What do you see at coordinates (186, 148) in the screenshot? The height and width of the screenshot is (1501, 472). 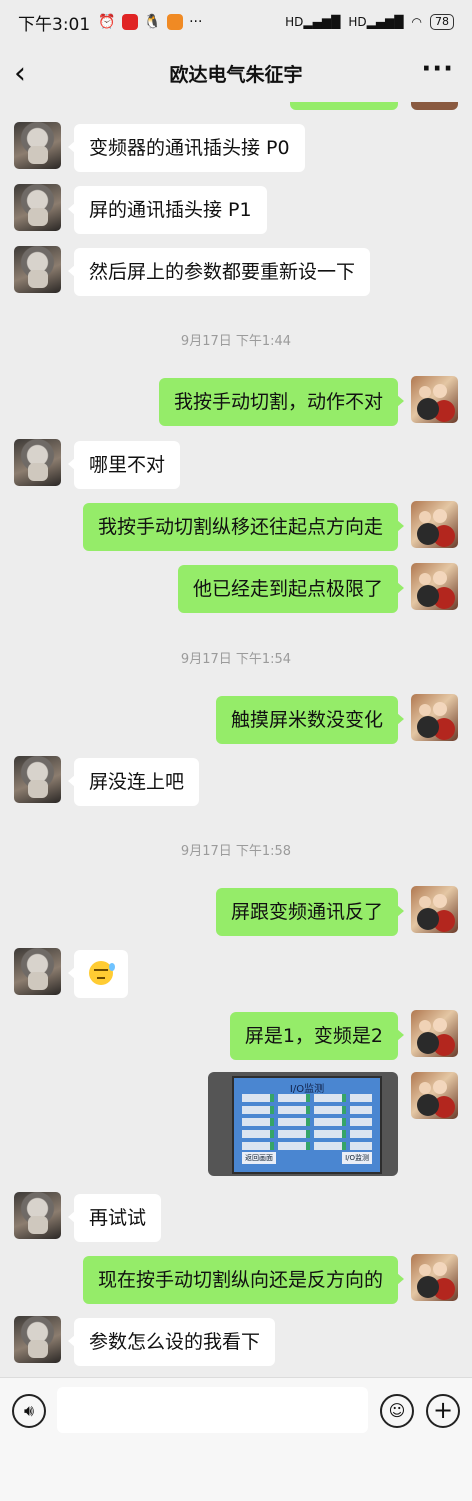 I see `message-bubble-received: 变频器的通讯插头接 P0` at bounding box center [186, 148].